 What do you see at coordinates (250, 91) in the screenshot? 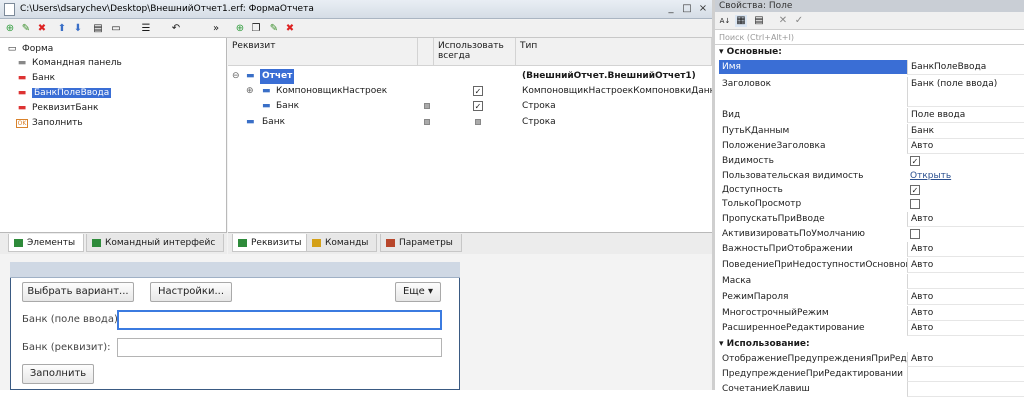
I see `expand-icon: ⊕` at bounding box center [250, 91].